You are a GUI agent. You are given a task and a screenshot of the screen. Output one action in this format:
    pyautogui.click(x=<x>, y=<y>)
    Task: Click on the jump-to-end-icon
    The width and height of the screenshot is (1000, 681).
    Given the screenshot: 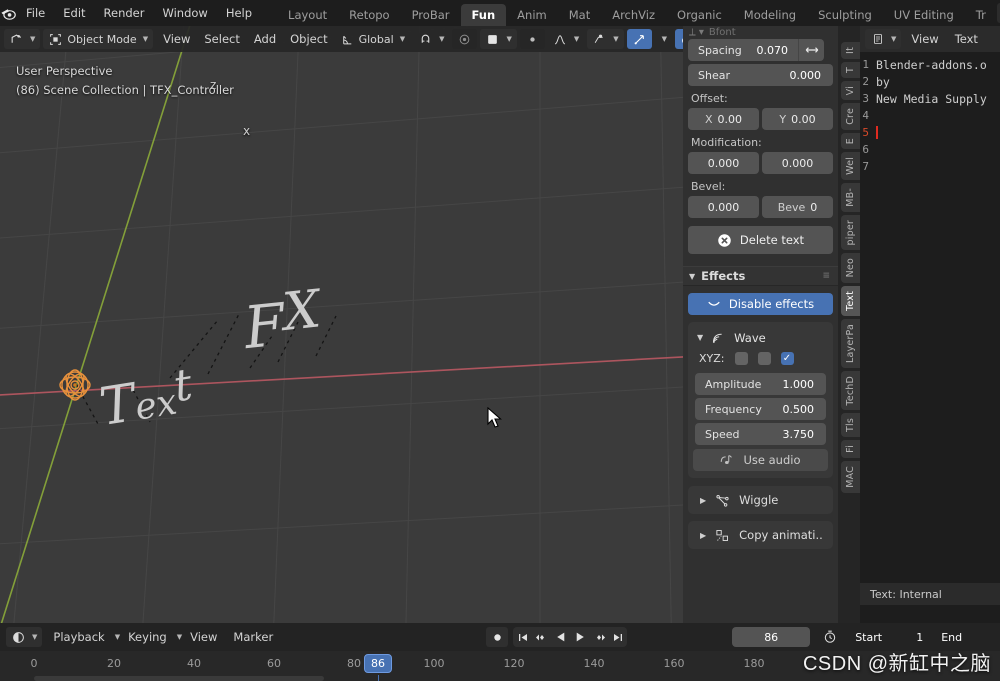 What is the action you would take?
    pyautogui.click(x=617, y=637)
    